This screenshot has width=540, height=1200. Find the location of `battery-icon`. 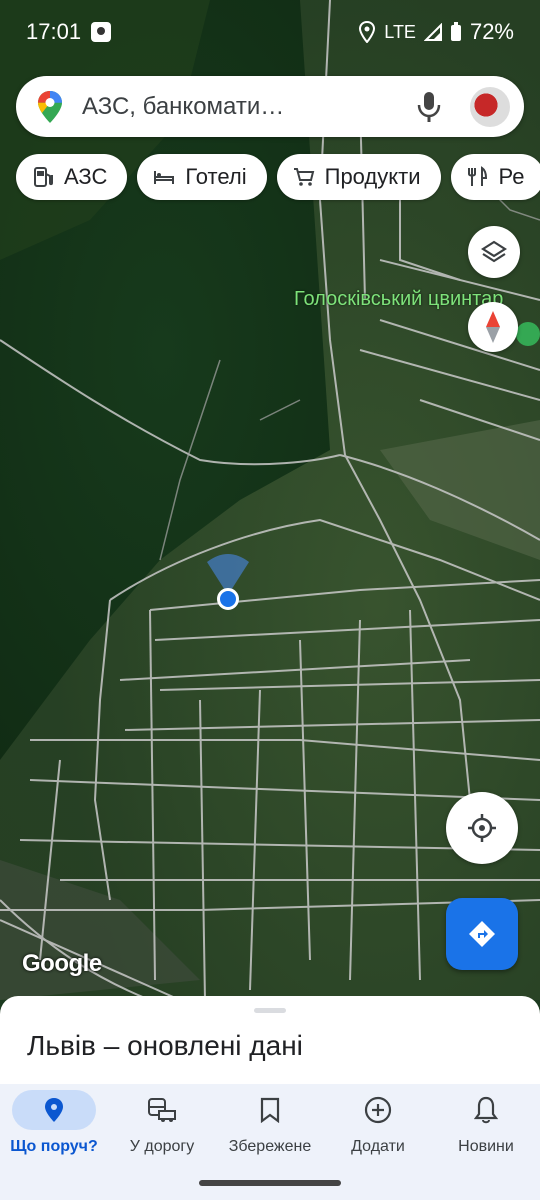

battery-icon is located at coordinates (455, 31).